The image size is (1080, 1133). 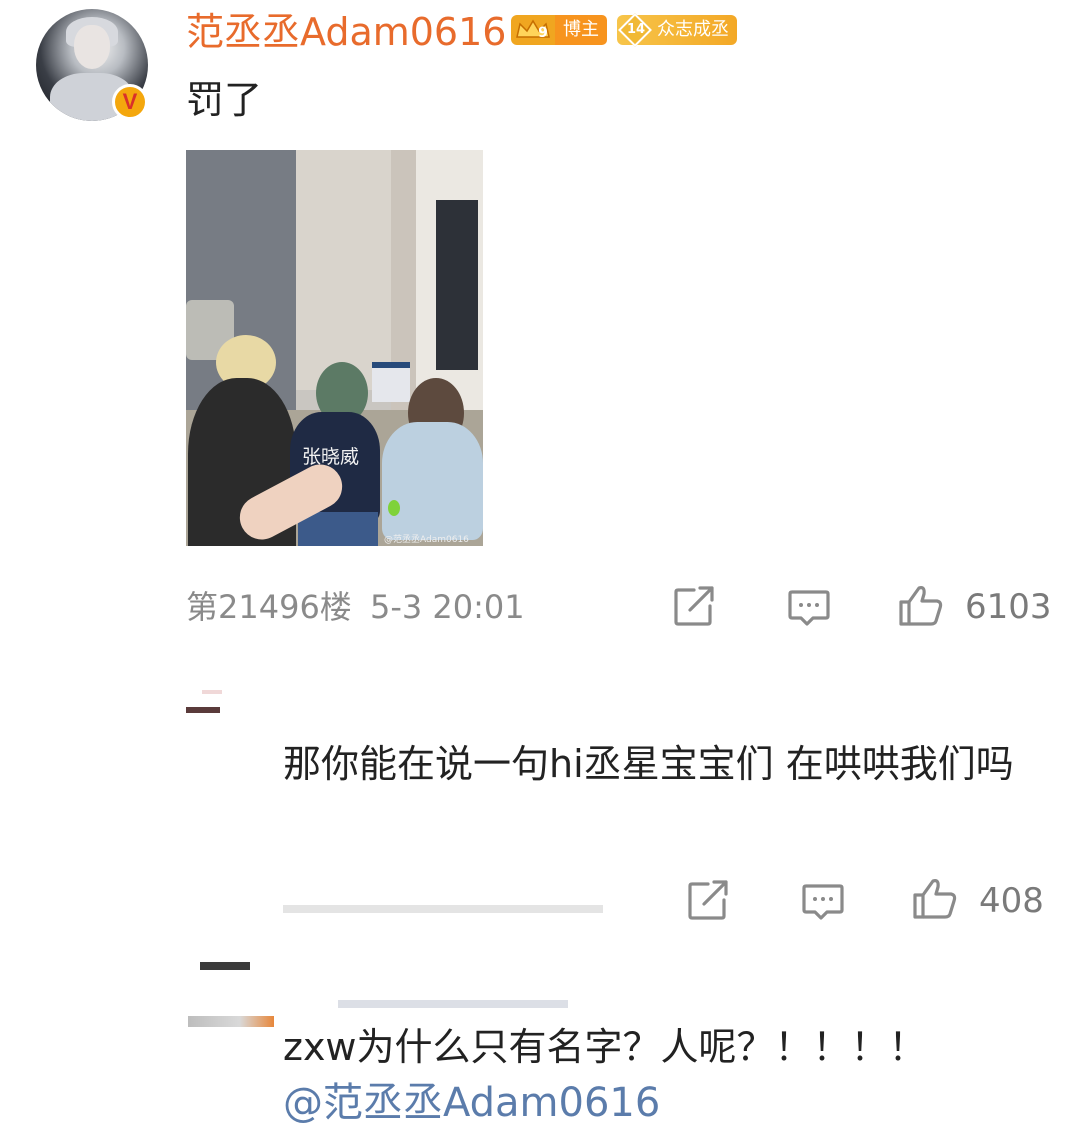 What do you see at coordinates (224, 100) in the screenshot?
I see `post-text: 罚了` at bounding box center [224, 100].